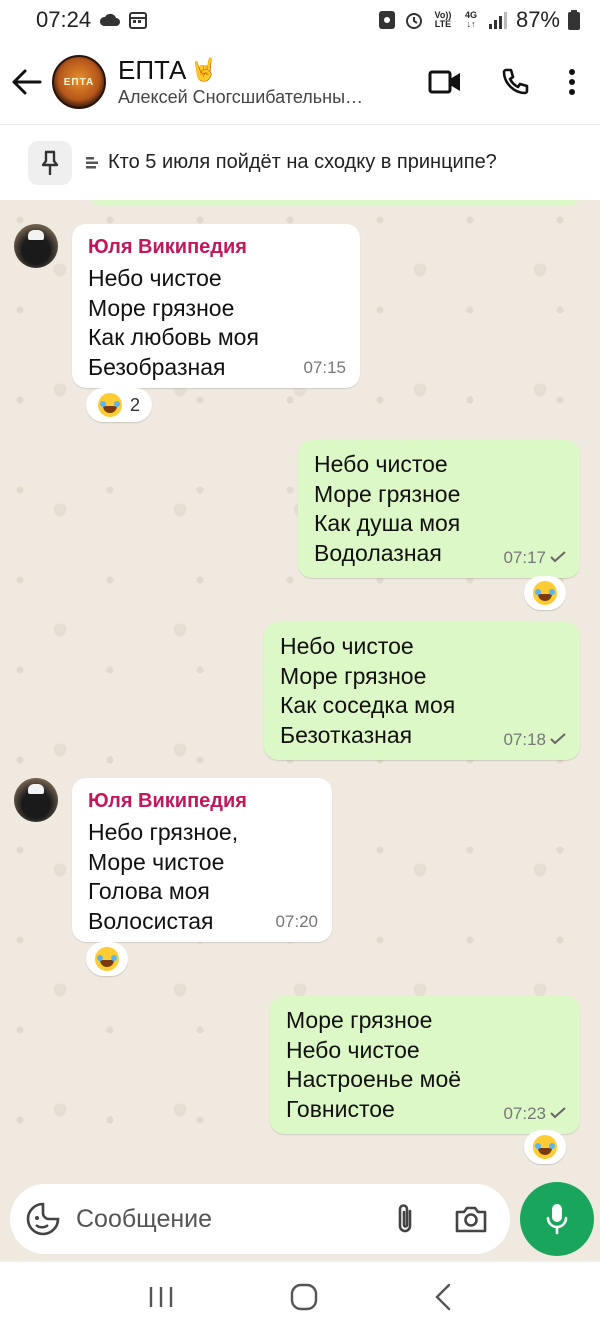 The height and width of the screenshot is (1337, 600). What do you see at coordinates (152, 70) in the screenshot?
I see `chat-title-text: ЕПТА` at bounding box center [152, 70].